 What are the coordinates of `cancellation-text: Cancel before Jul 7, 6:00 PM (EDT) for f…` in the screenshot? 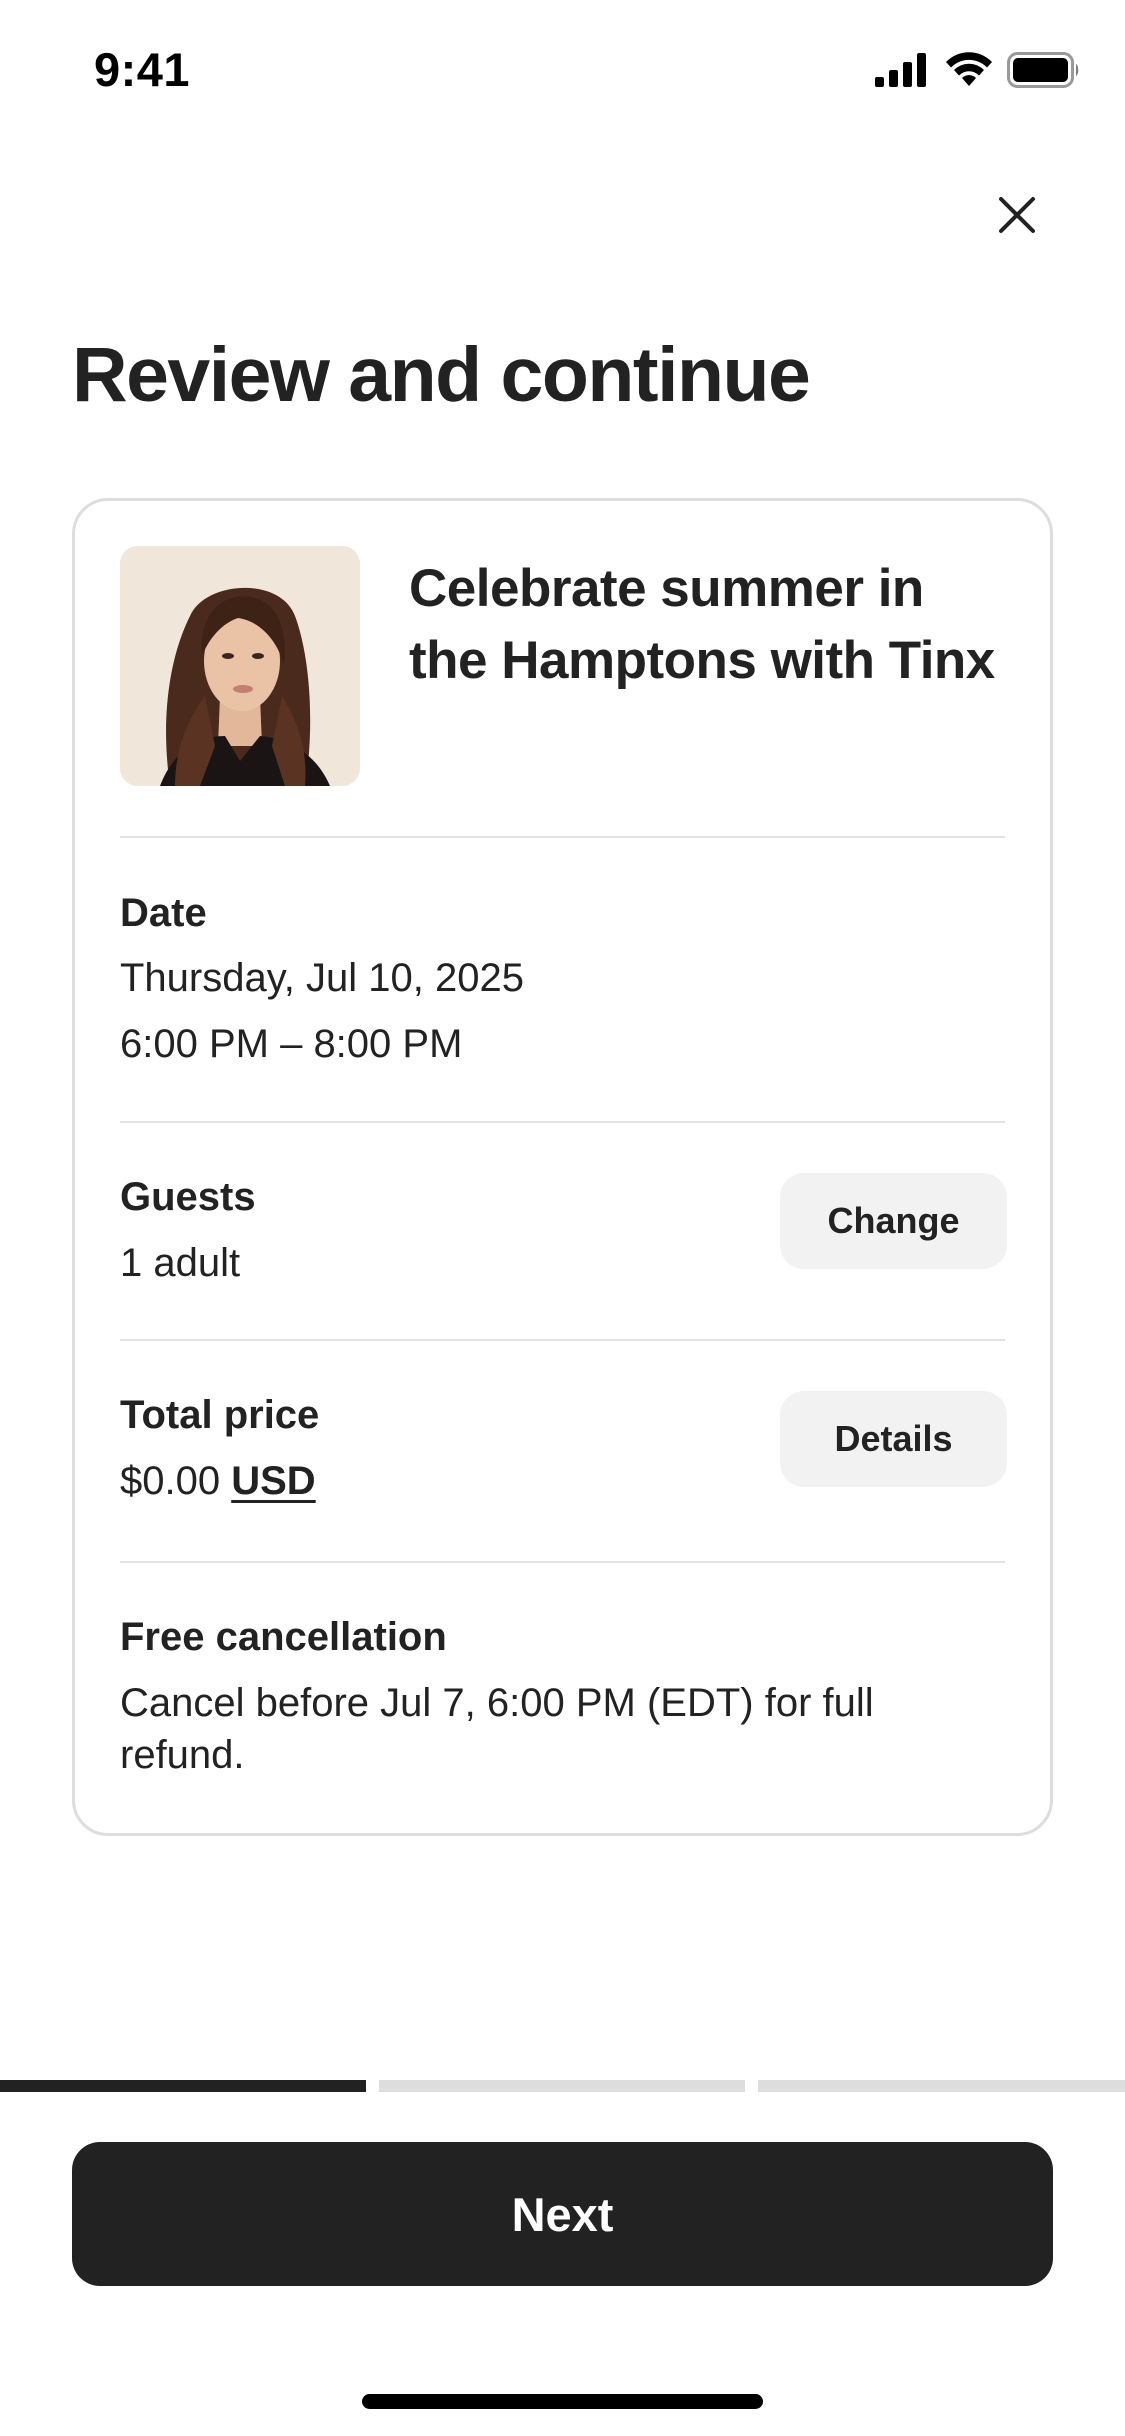 It's located at (497, 1729).